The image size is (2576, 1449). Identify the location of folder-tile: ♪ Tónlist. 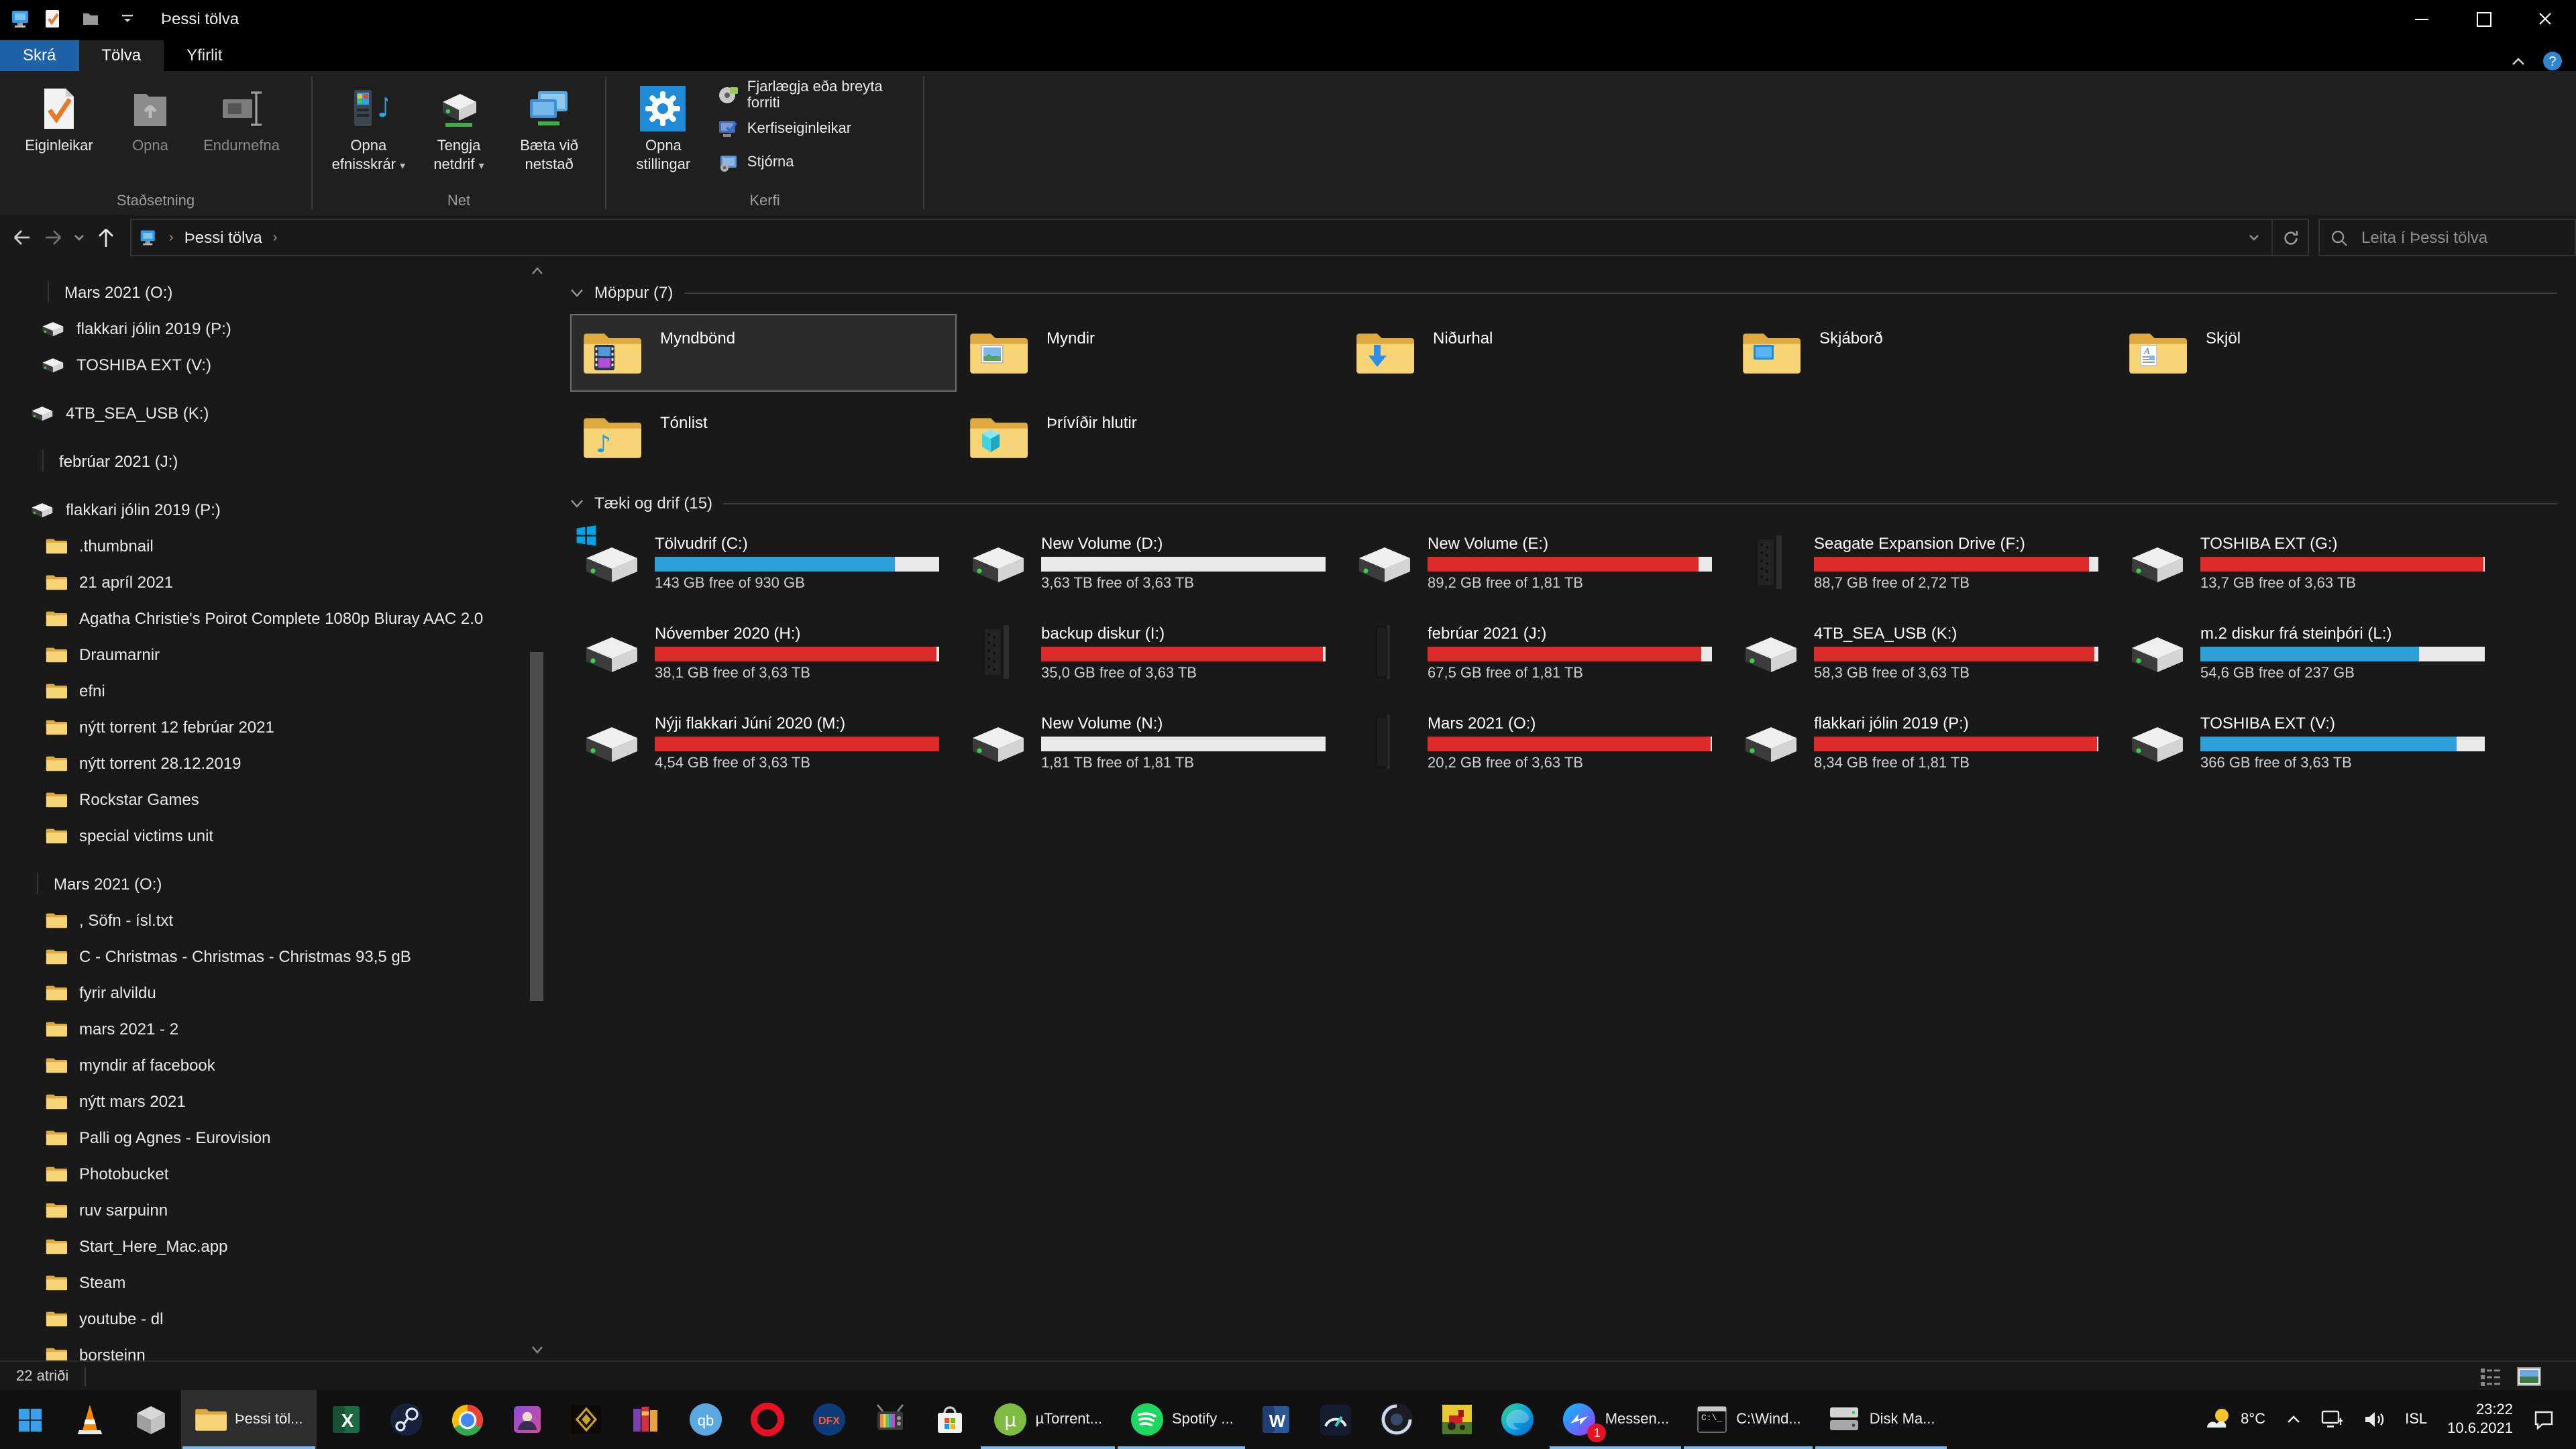
(763, 437).